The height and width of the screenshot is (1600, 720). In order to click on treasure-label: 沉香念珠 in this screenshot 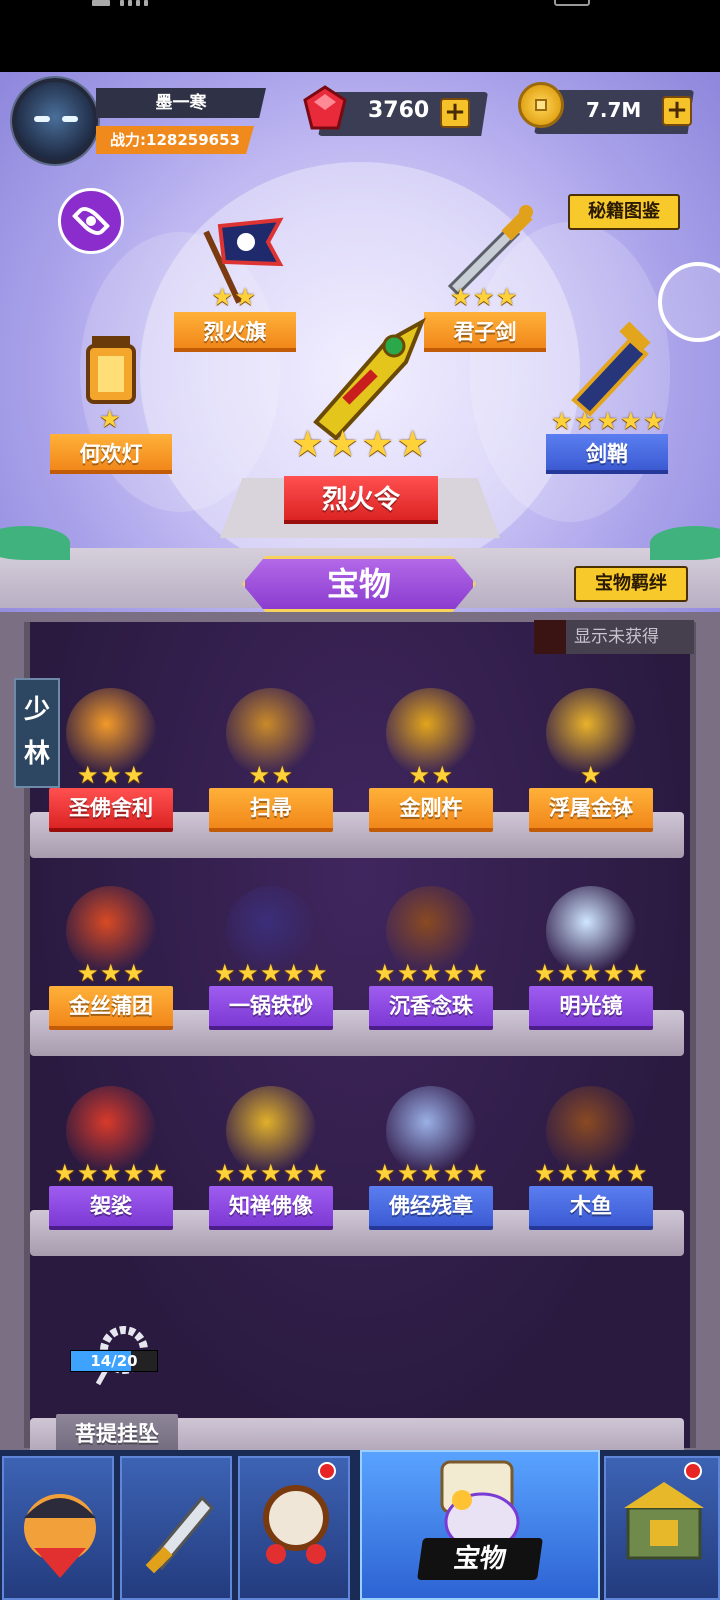, I will do `click(431, 1008)`.